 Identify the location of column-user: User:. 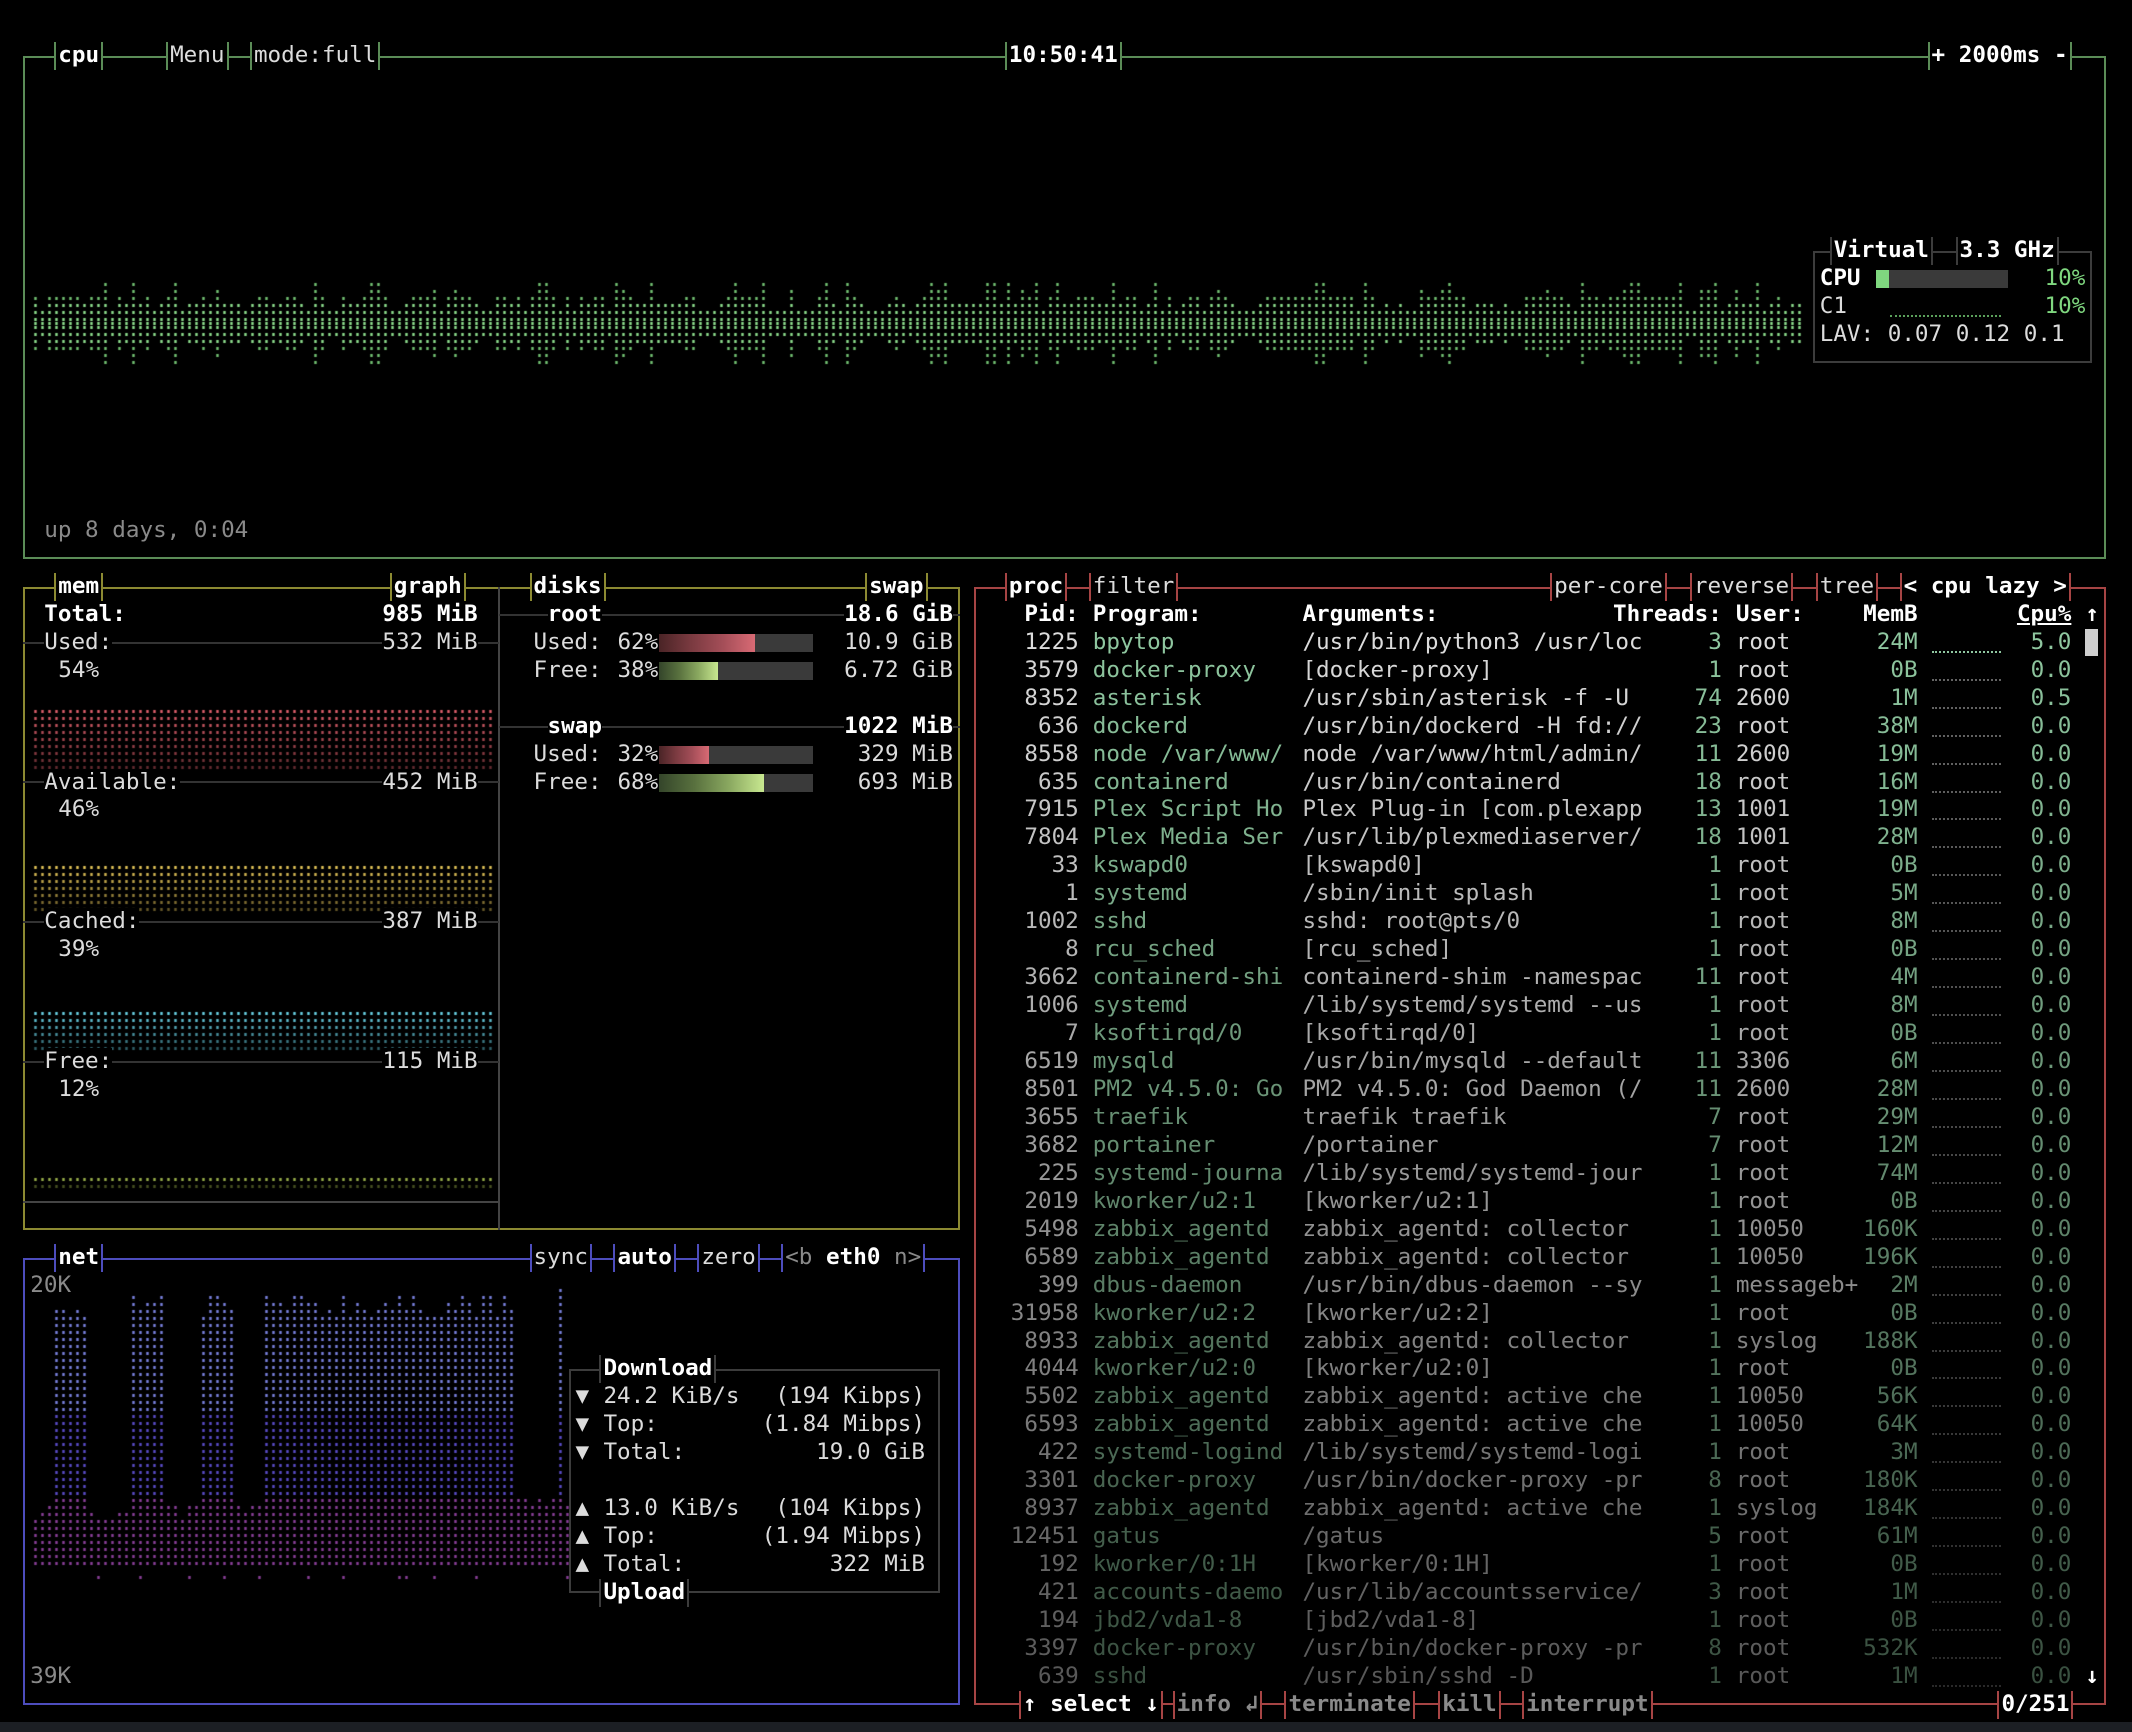
(1770, 615).